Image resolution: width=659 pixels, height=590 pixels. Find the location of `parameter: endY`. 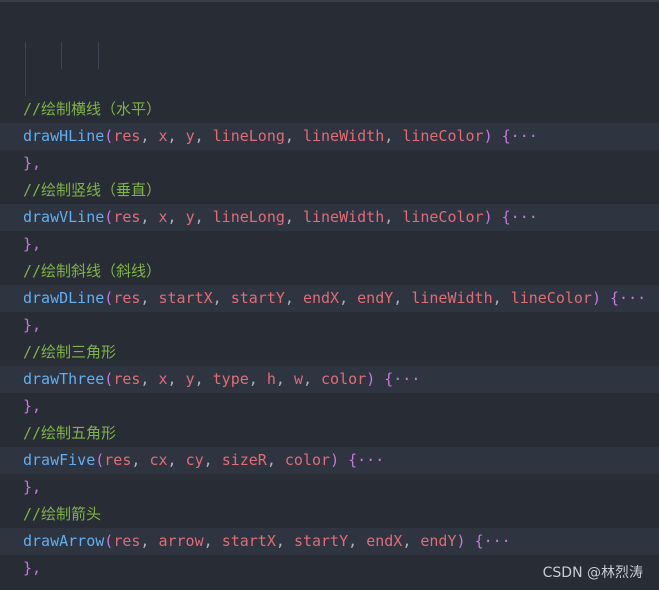

parameter: endY is located at coordinates (438, 541).